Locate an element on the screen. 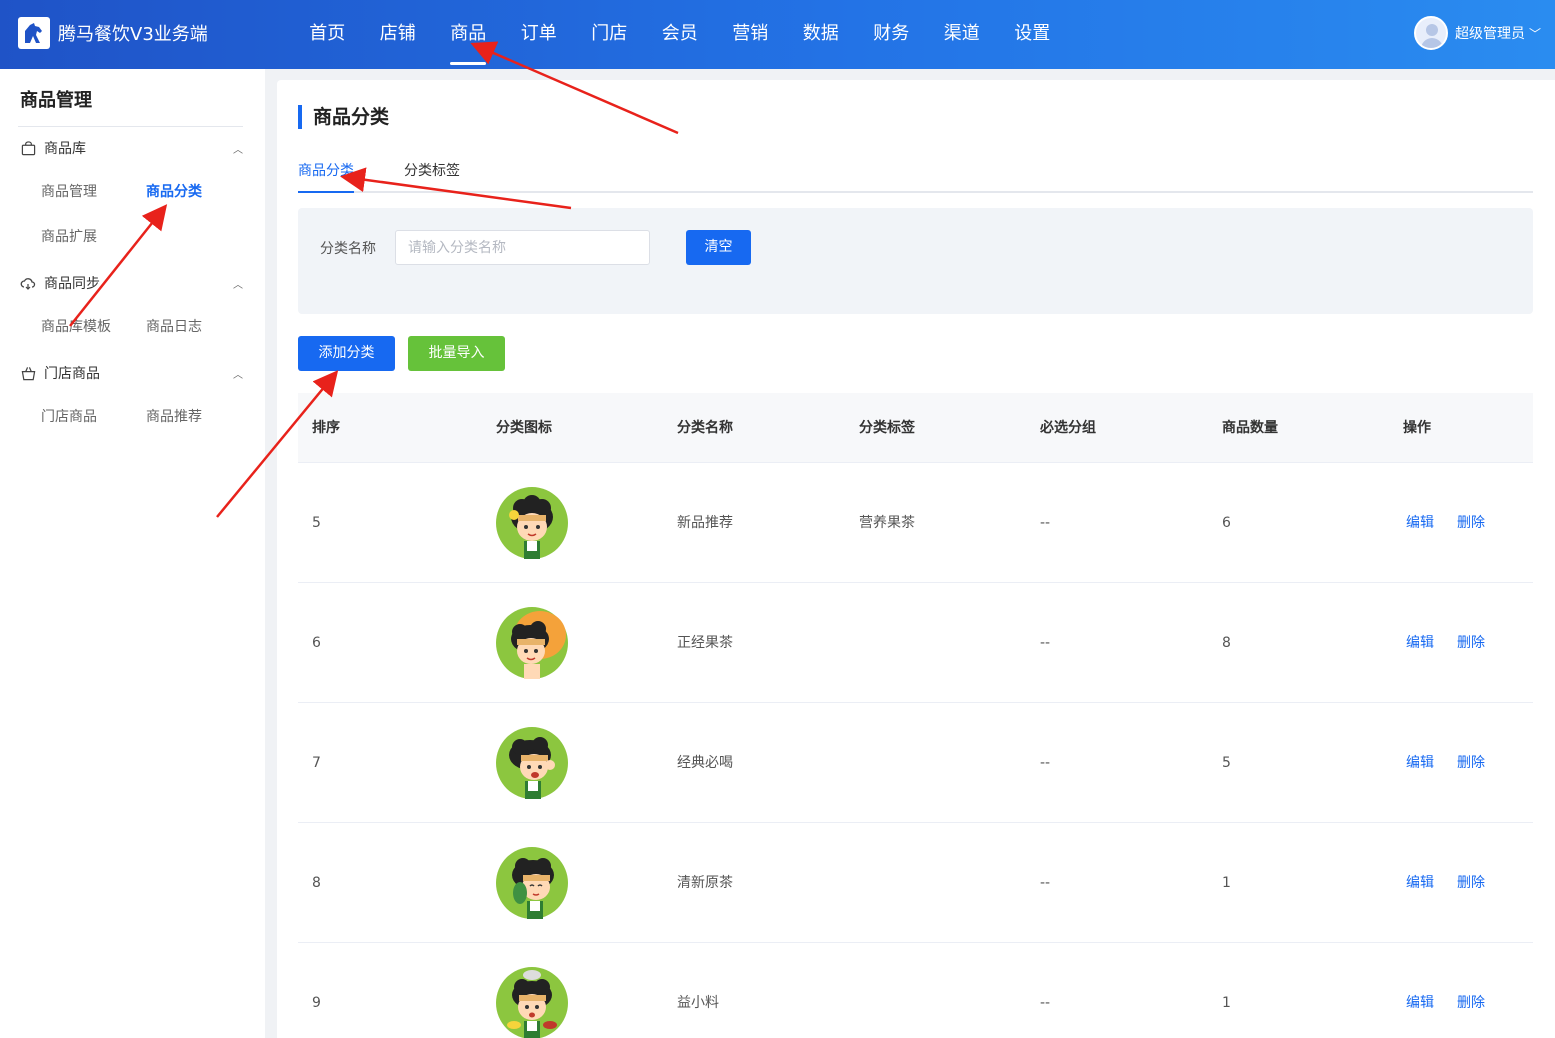  sidebar-group-head-library: 商品库 ︿ is located at coordinates (132, 148).